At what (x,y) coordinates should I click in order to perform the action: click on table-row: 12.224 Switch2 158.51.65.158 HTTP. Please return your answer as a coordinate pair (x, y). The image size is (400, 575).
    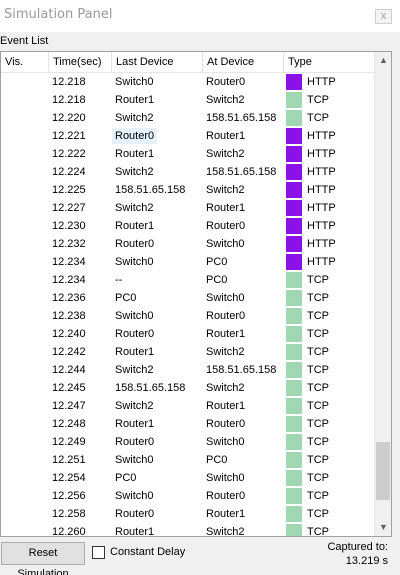
    Looking at the image, I should click on (187, 172).